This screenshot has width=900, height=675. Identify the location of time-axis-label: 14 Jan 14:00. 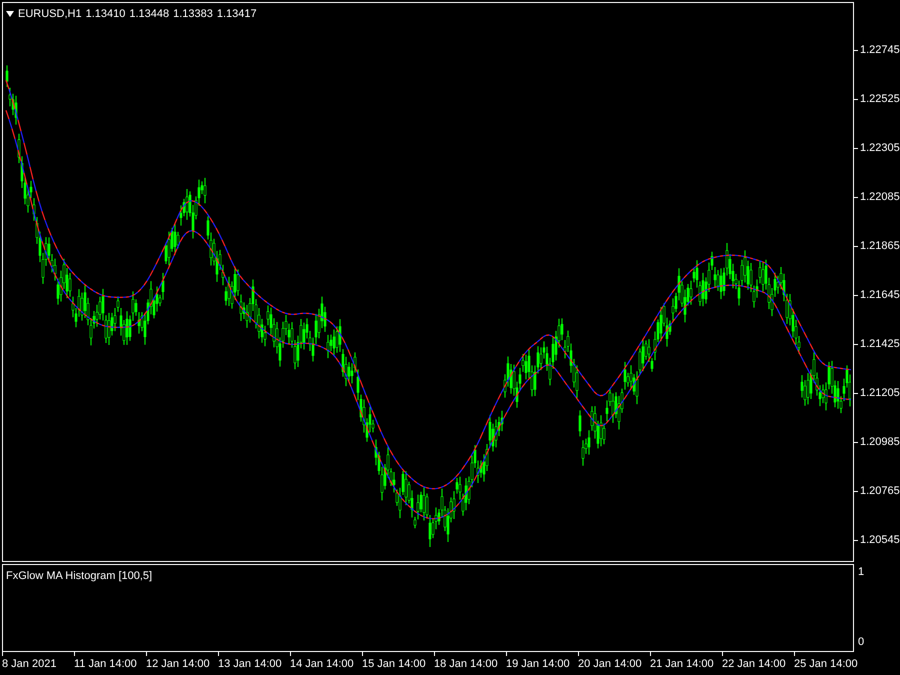
(322, 664).